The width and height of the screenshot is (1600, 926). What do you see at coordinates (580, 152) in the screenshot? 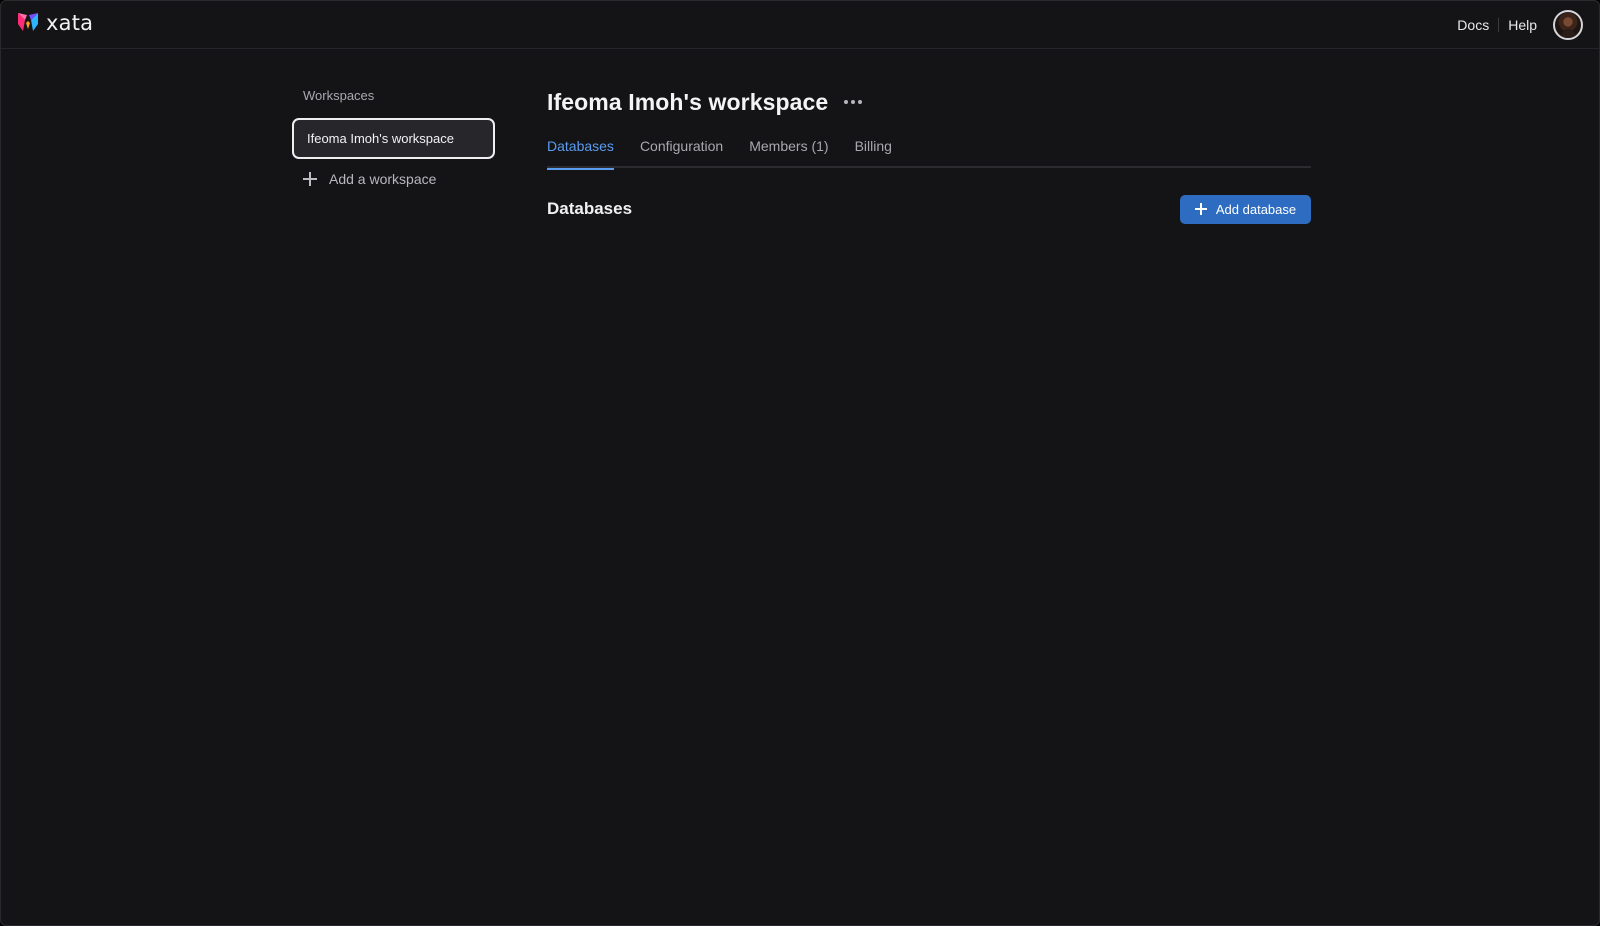
I see `tab-databases: Databases` at bounding box center [580, 152].